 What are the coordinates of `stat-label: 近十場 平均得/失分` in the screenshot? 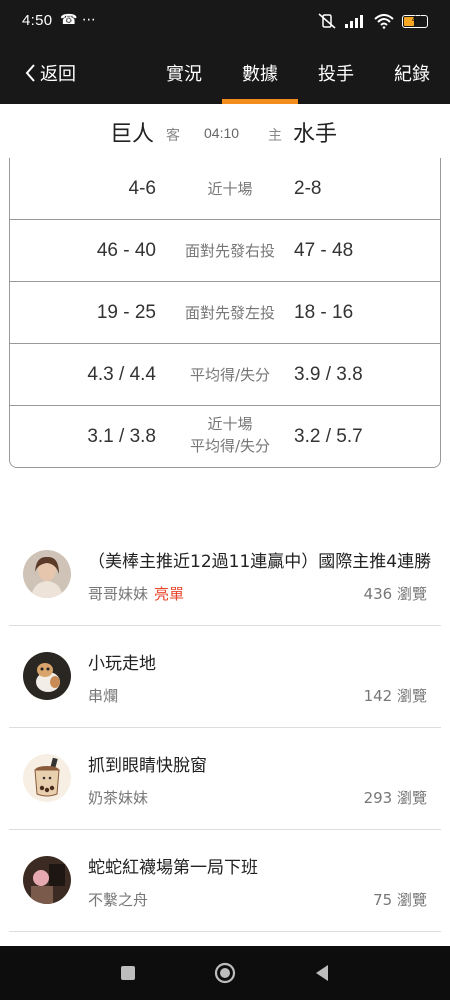 It's located at (230, 435).